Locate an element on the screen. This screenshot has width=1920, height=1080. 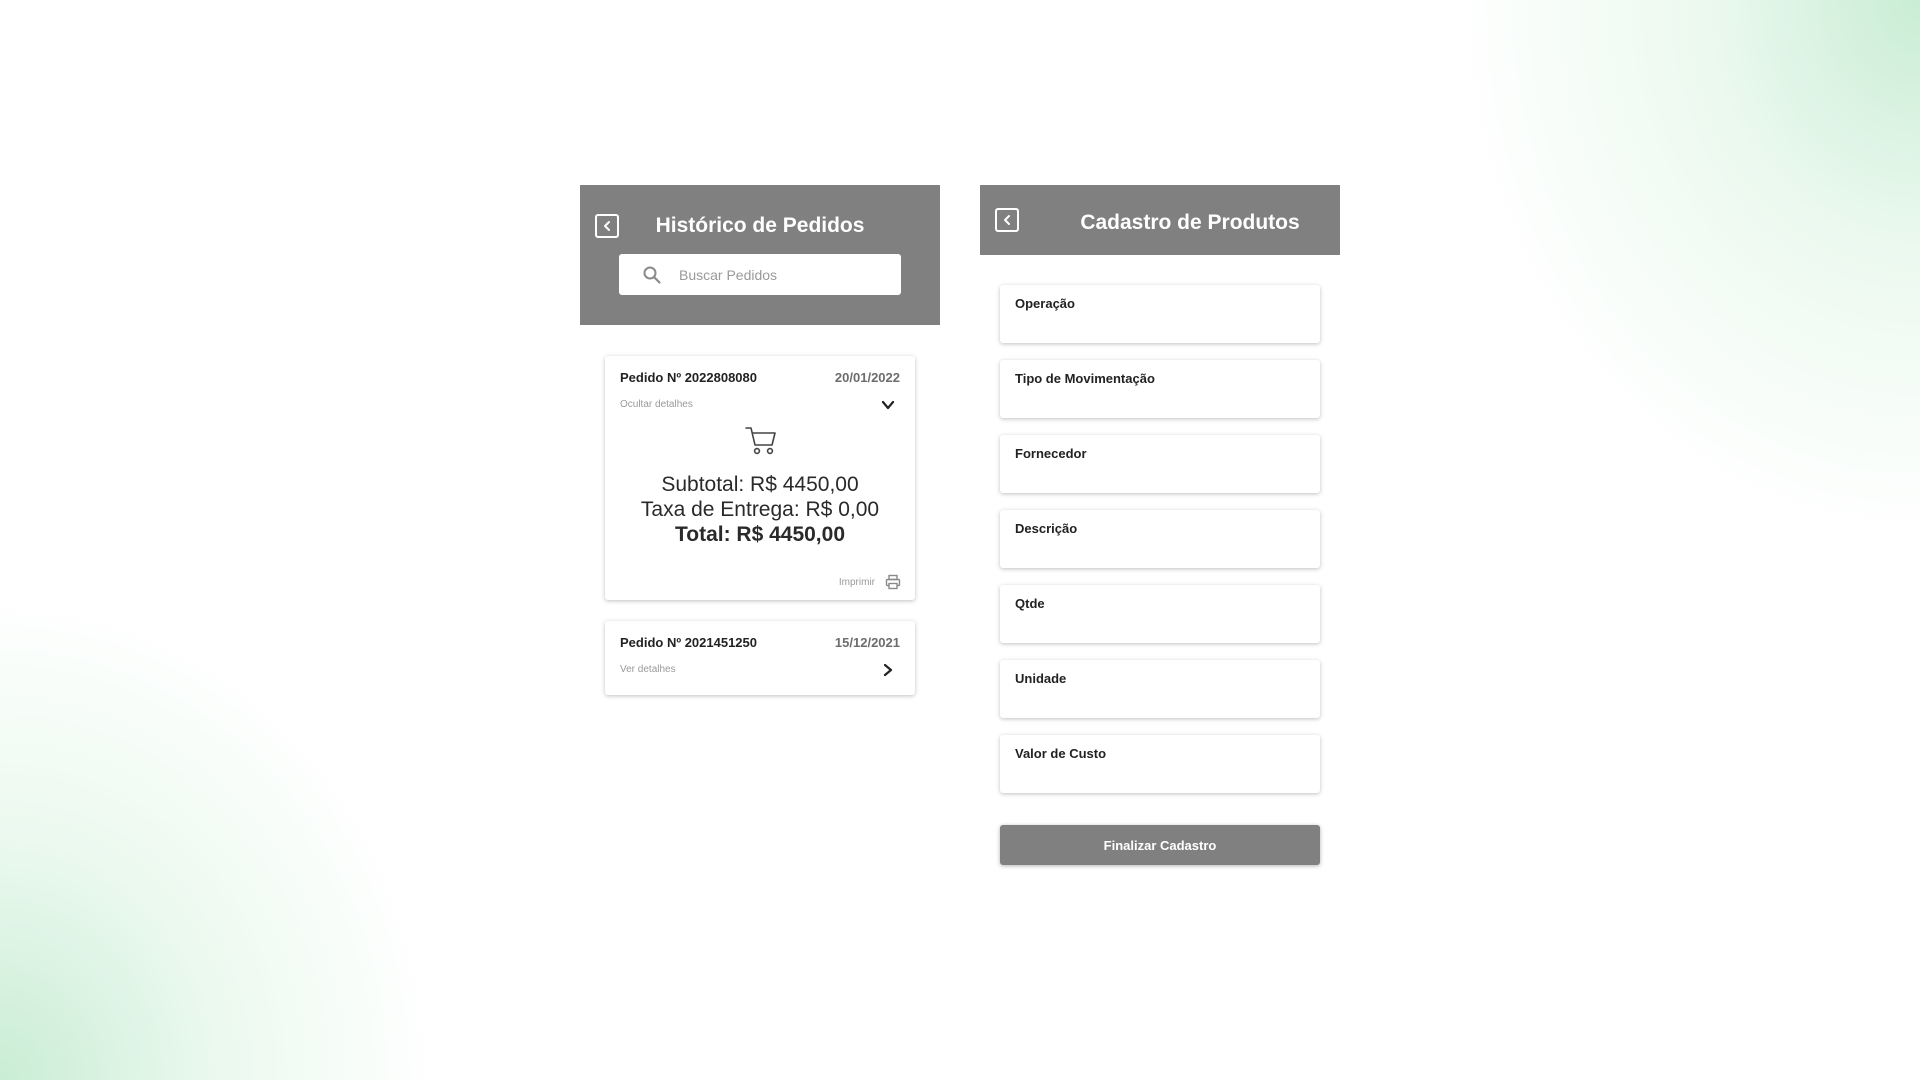
order-number: Pedido Nº 2021451250 is located at coordinates (688, 642).